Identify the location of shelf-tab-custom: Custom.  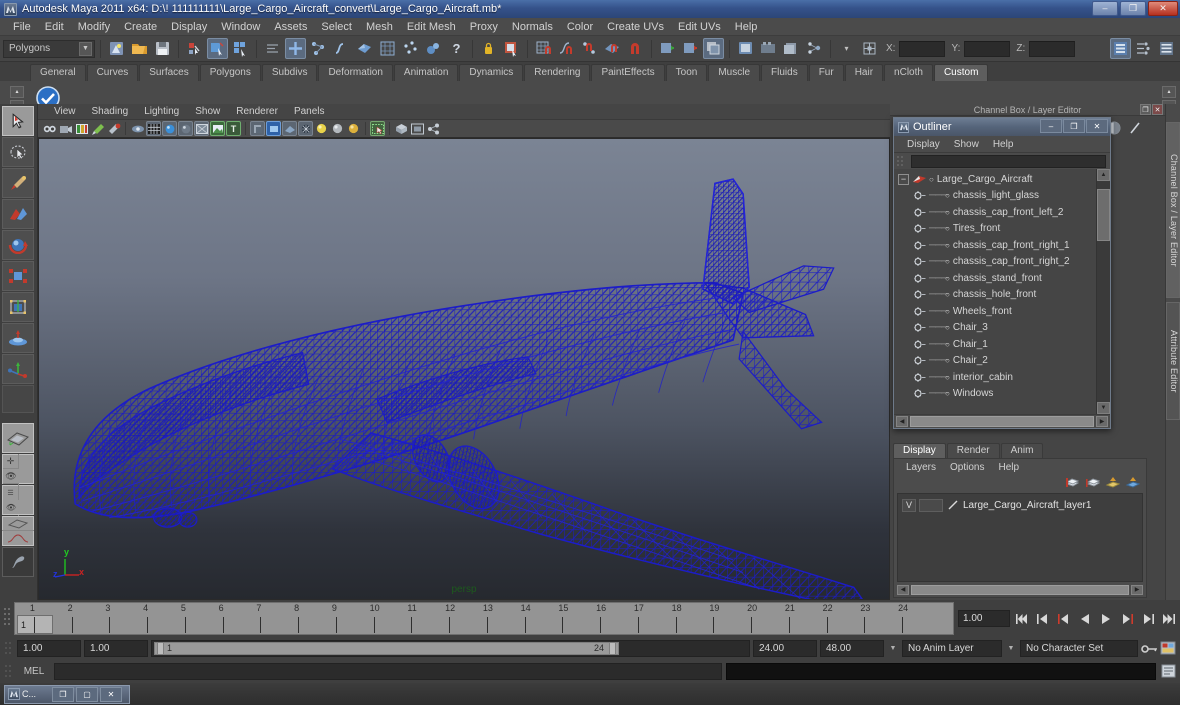
(961, 72).